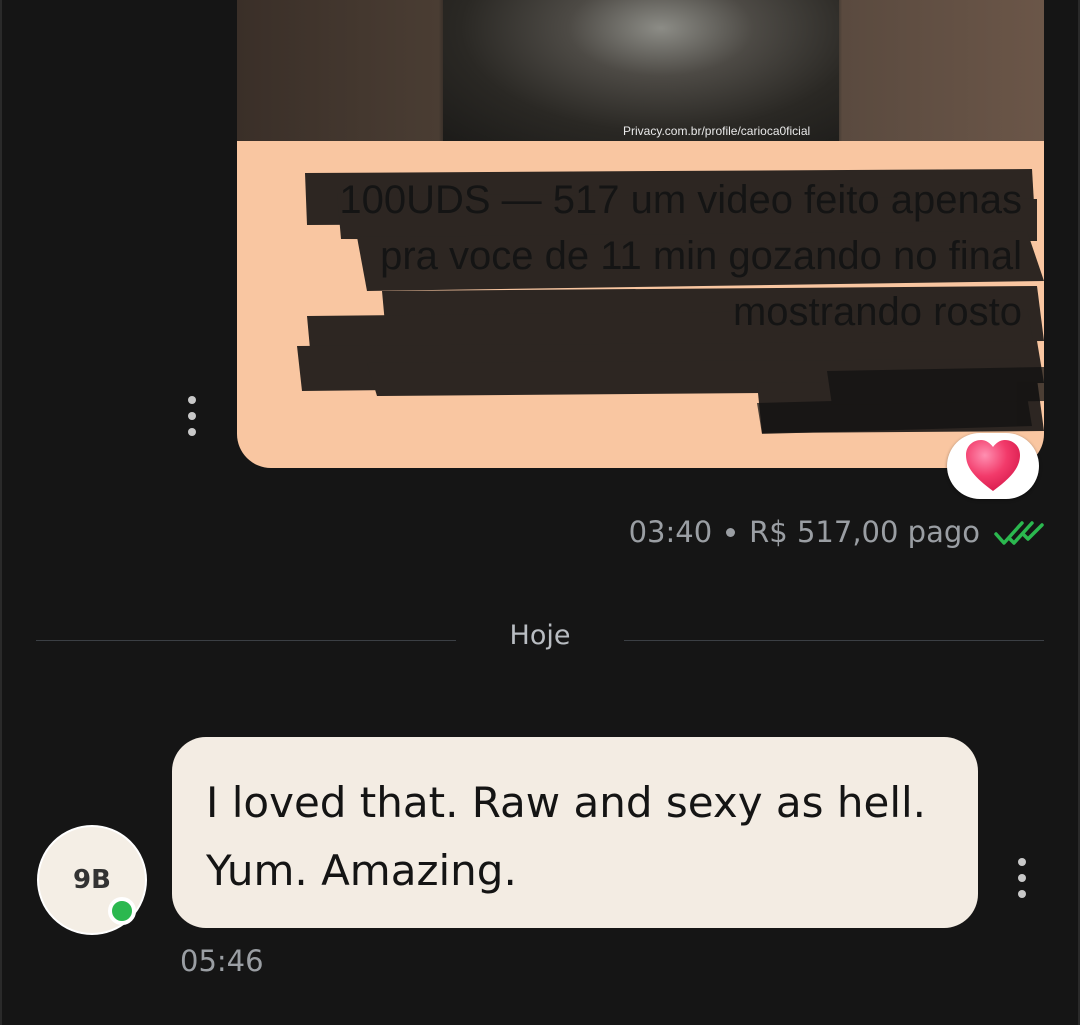 Image resolution: width=1080 pixels, height=1025 pixels. What do you see at coordinates (1, 512) in the screenshot?
I see `left-border` at bounding box center [1, 512].